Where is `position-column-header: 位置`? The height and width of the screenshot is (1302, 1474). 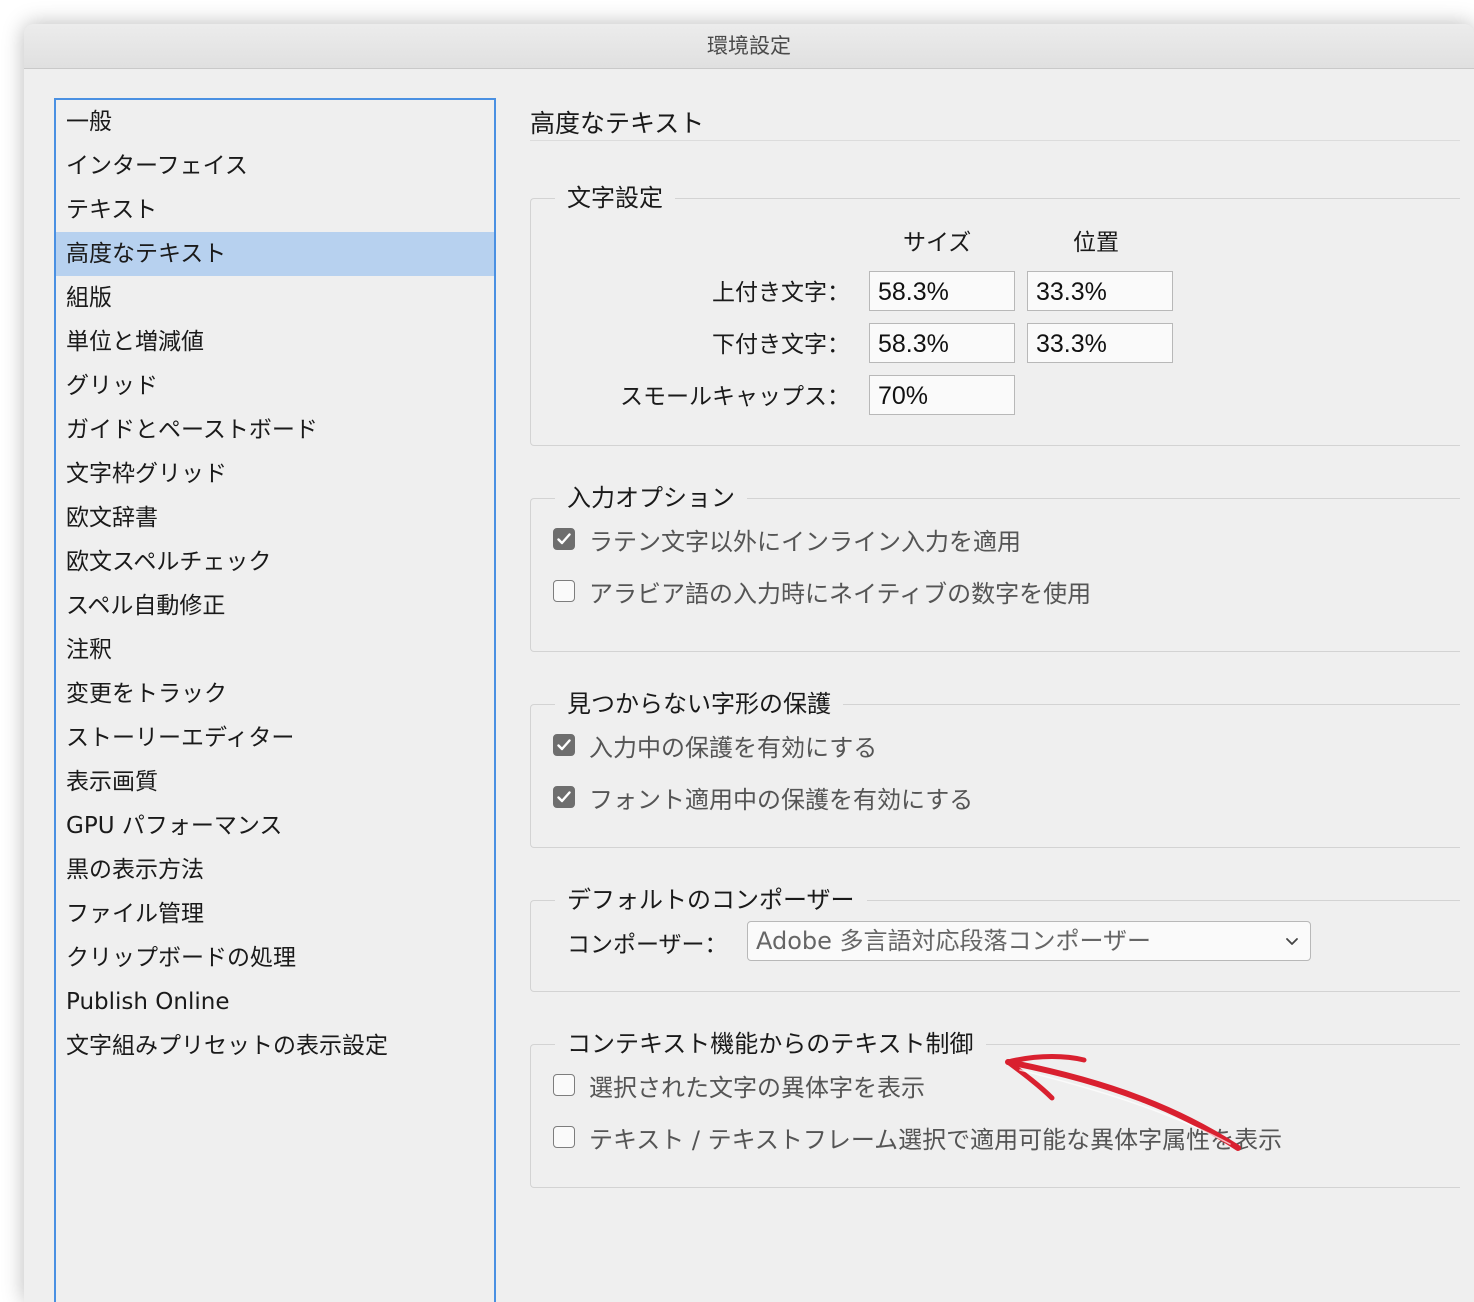
position-column-header: 位置 is located at coordinates (1096, 243).